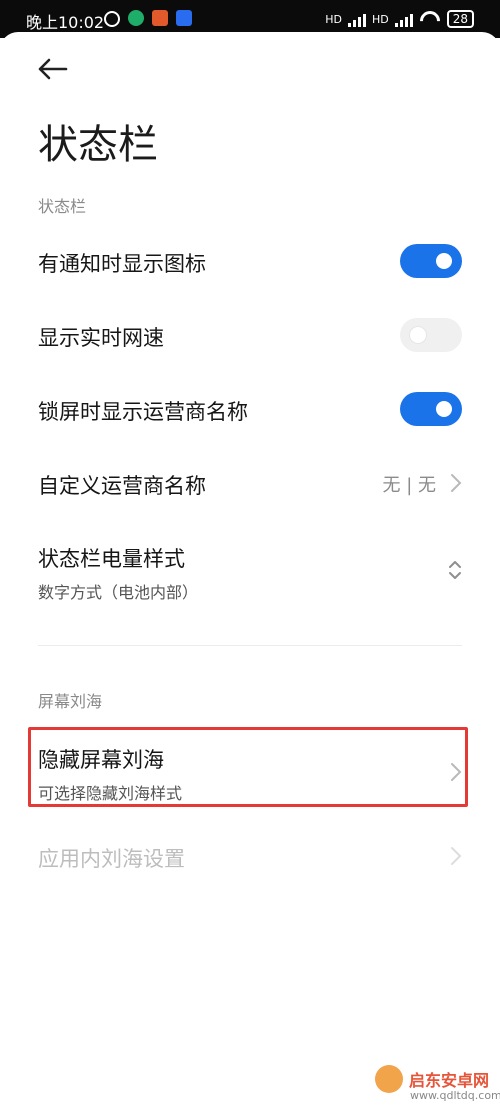 The width and height of the screenshot is (500, 1111). I want to click on watermark-icon, so click(389, 1079).